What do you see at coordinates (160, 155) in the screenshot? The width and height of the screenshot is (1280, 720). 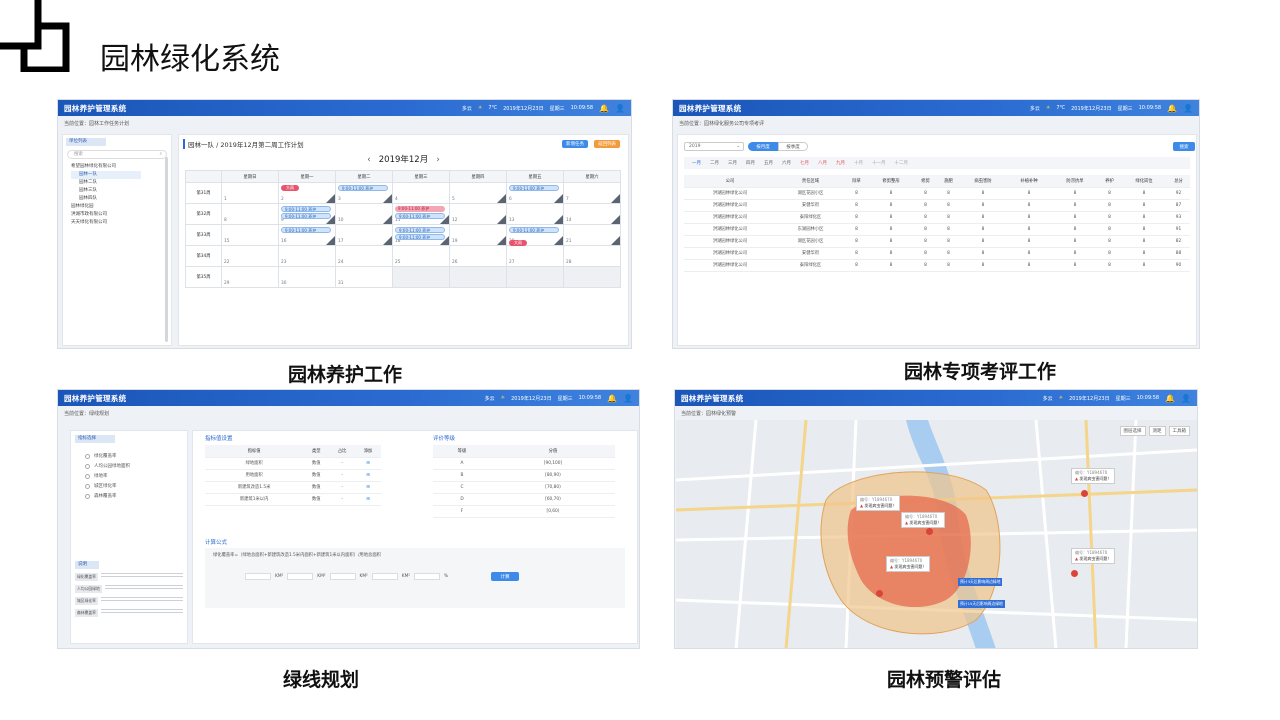 I see `search-icon: ⌕` at bounding box center [160, 155].